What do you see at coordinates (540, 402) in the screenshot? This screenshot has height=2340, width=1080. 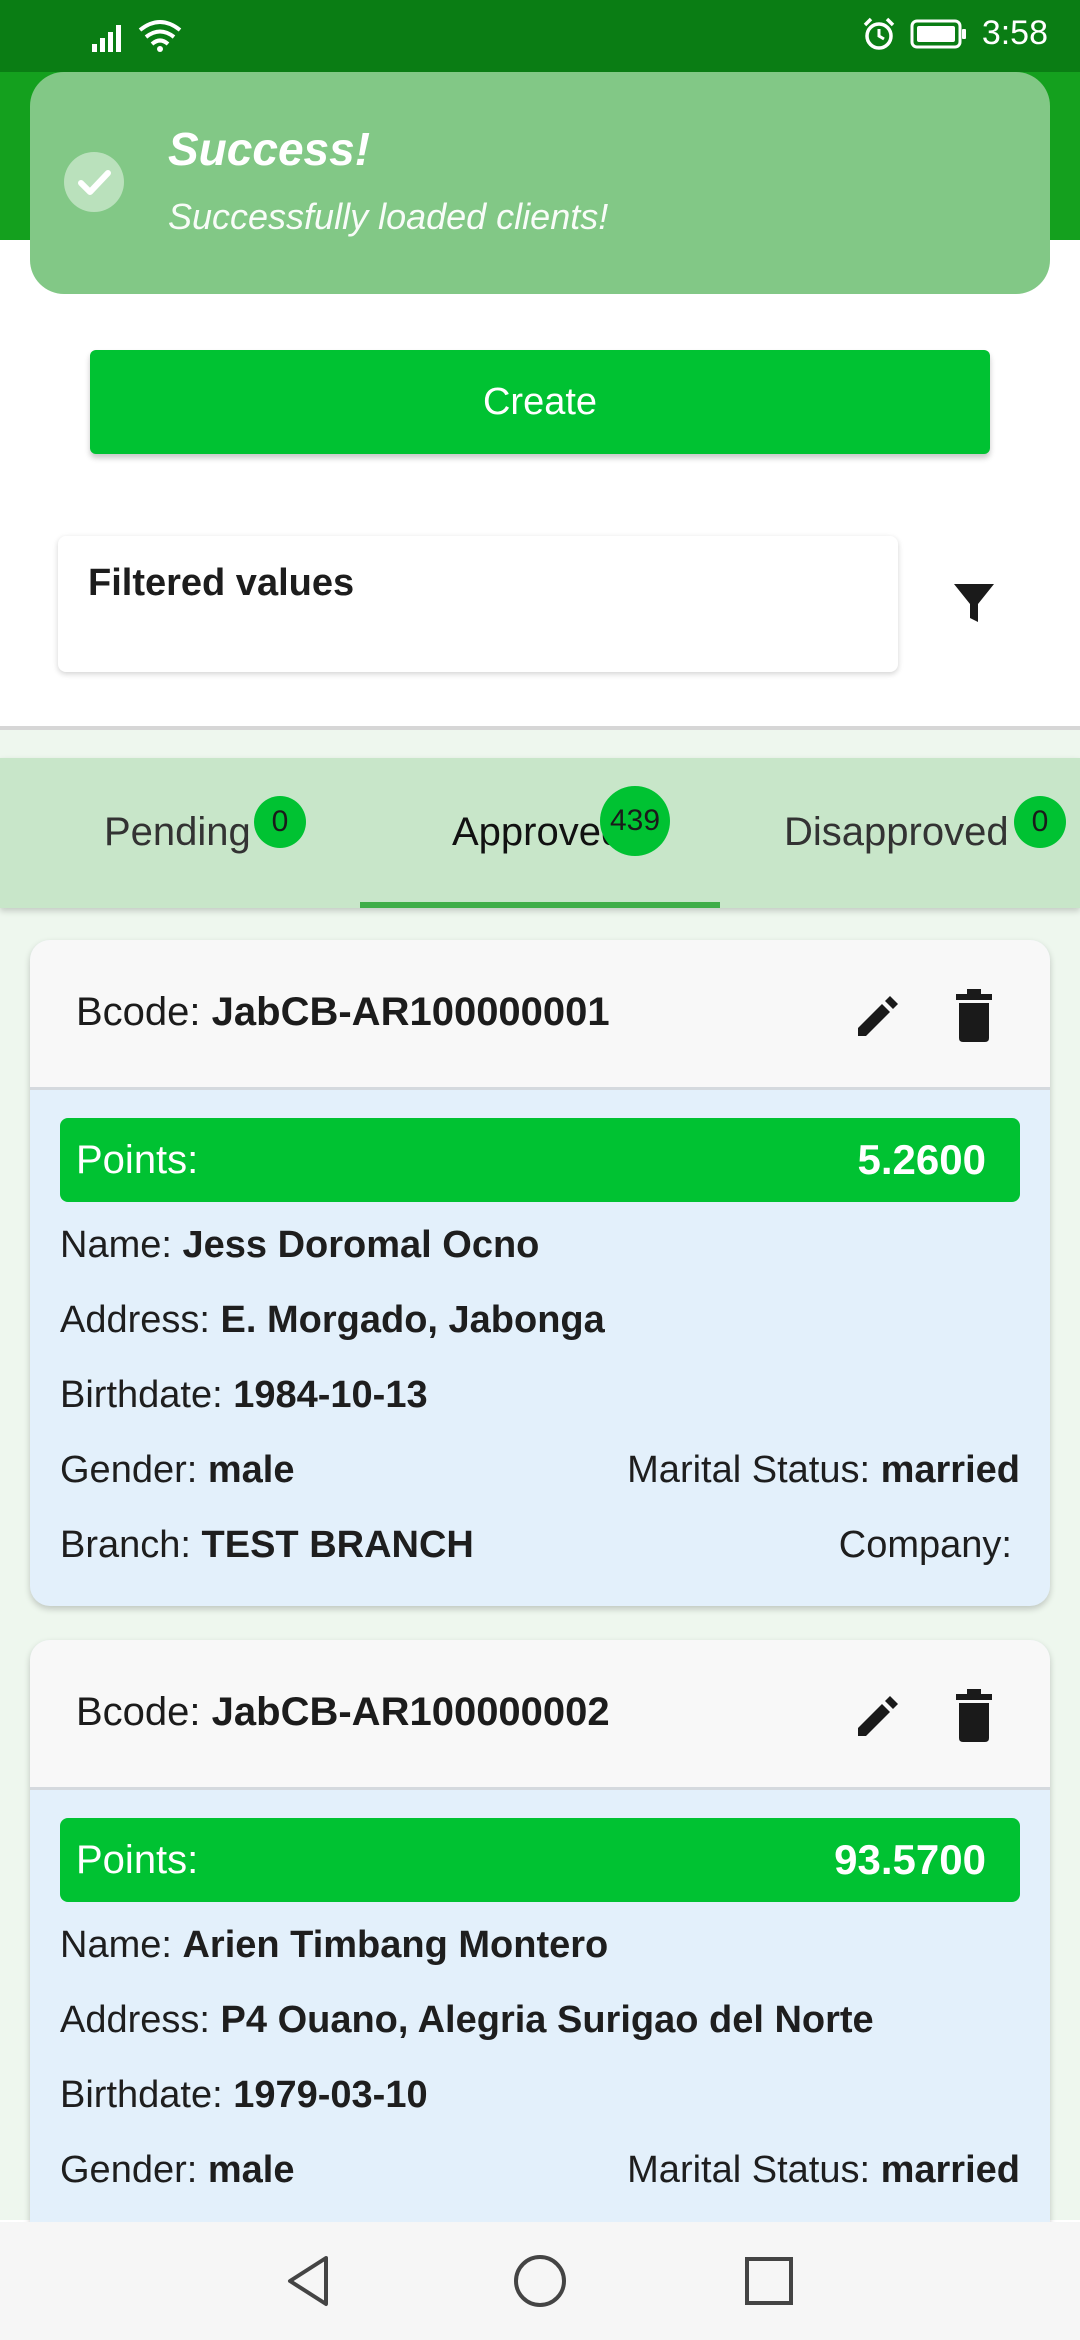 I see `create-button: Create` at bounding box center [540, 402].